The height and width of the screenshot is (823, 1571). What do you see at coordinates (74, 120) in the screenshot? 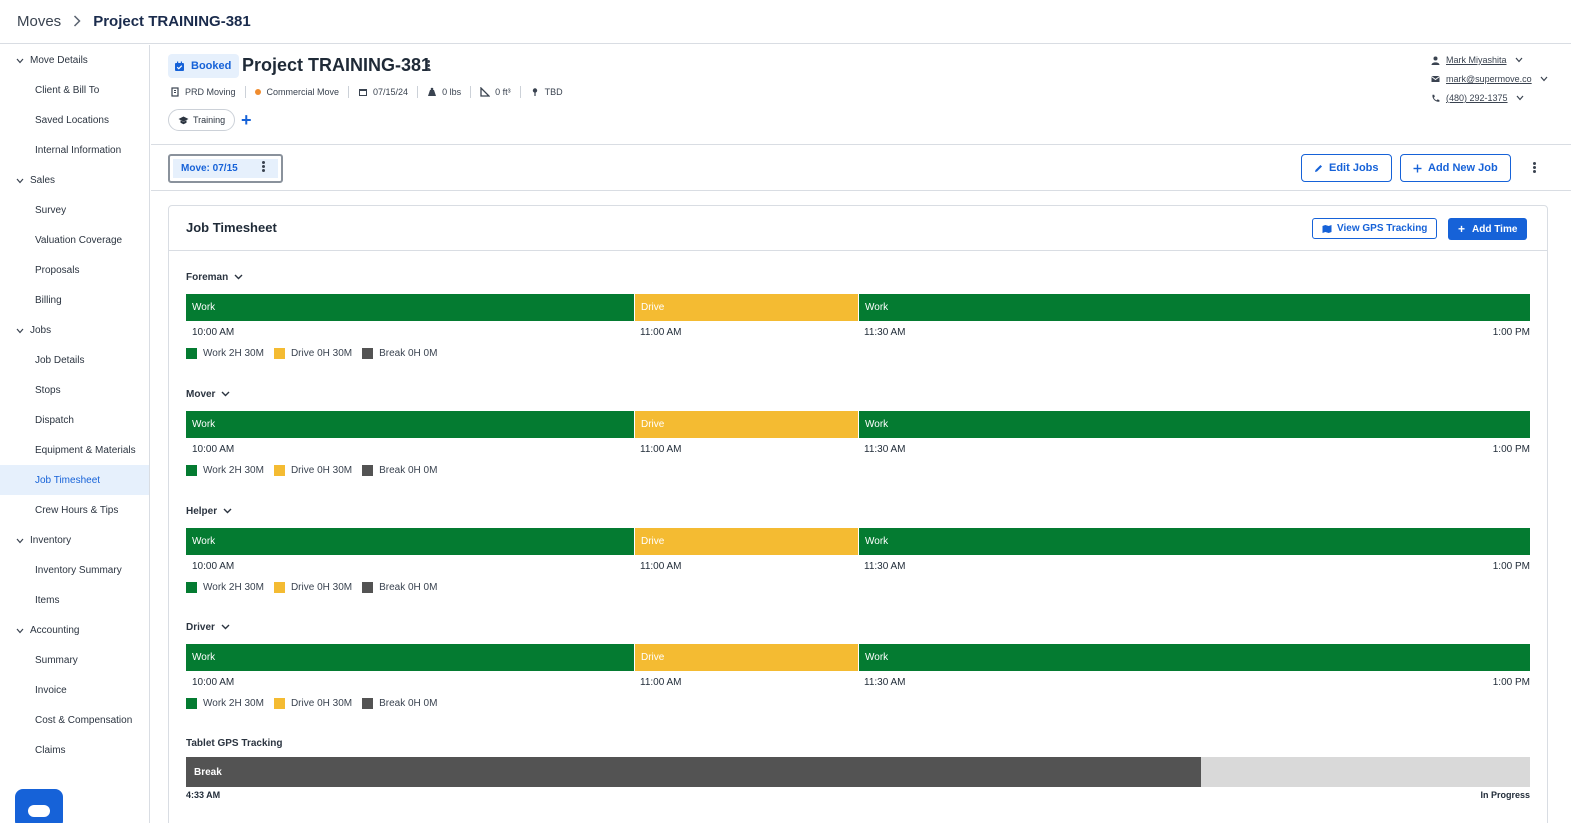
I see `sidebar-item-saved-locations: Saved Locations` at bounding box center [74, 120].